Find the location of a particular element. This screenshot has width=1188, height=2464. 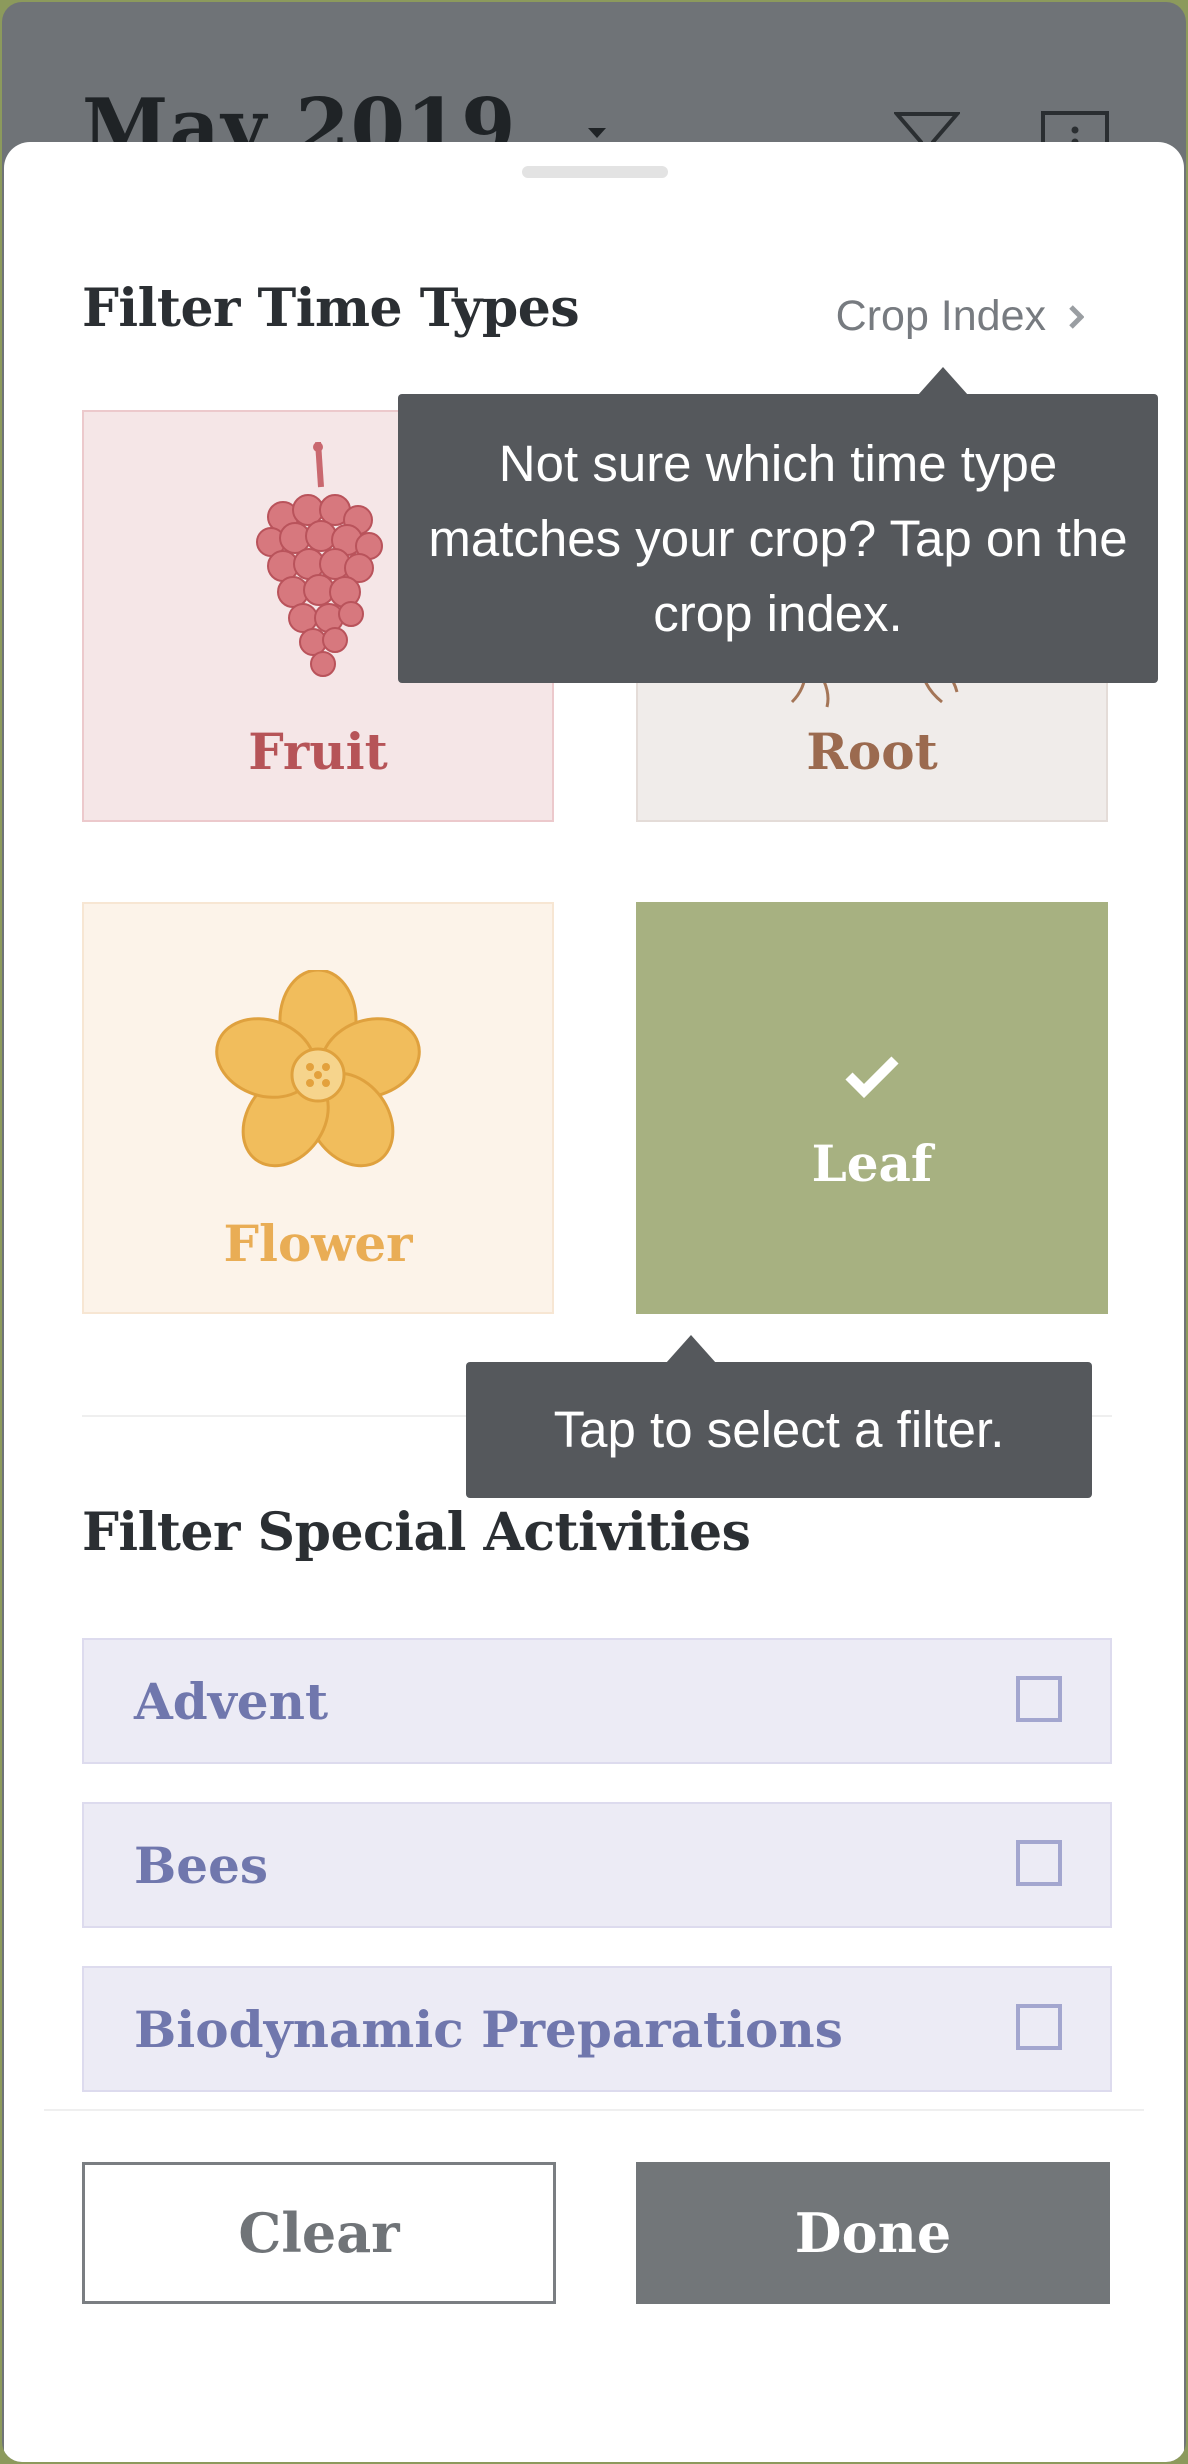

crop-index-link: Crop Index is located at coordinates (960, 316).